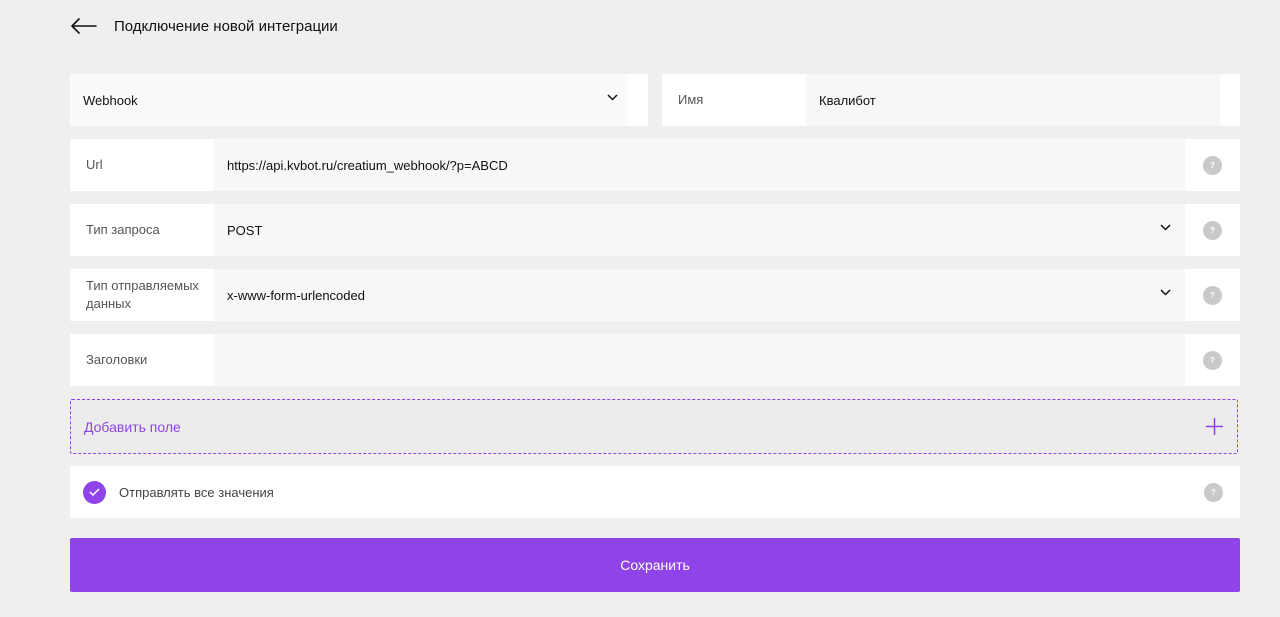  Describe the element at coordinates (245, 230) in the screenshot. I see `request-type-value: POST` at that location.